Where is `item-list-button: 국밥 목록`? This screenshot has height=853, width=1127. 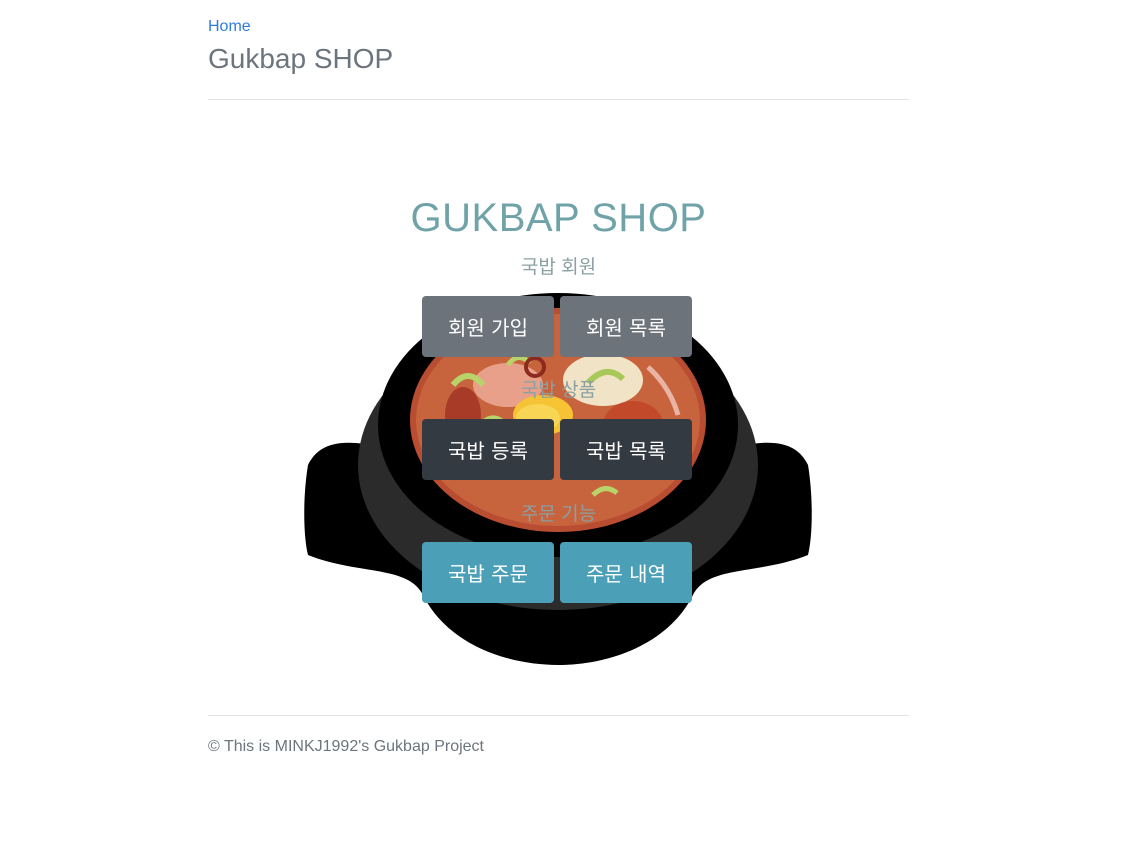
item-list-button: 국밥 목록 is located at coordinates (626, 449).